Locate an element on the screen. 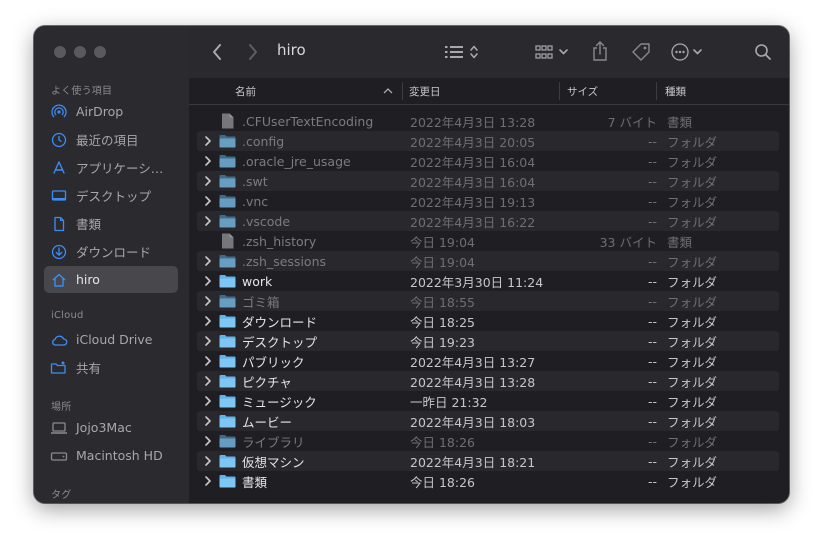  sidebar-item-: デスクトップ is located at coordinates (111, 195).